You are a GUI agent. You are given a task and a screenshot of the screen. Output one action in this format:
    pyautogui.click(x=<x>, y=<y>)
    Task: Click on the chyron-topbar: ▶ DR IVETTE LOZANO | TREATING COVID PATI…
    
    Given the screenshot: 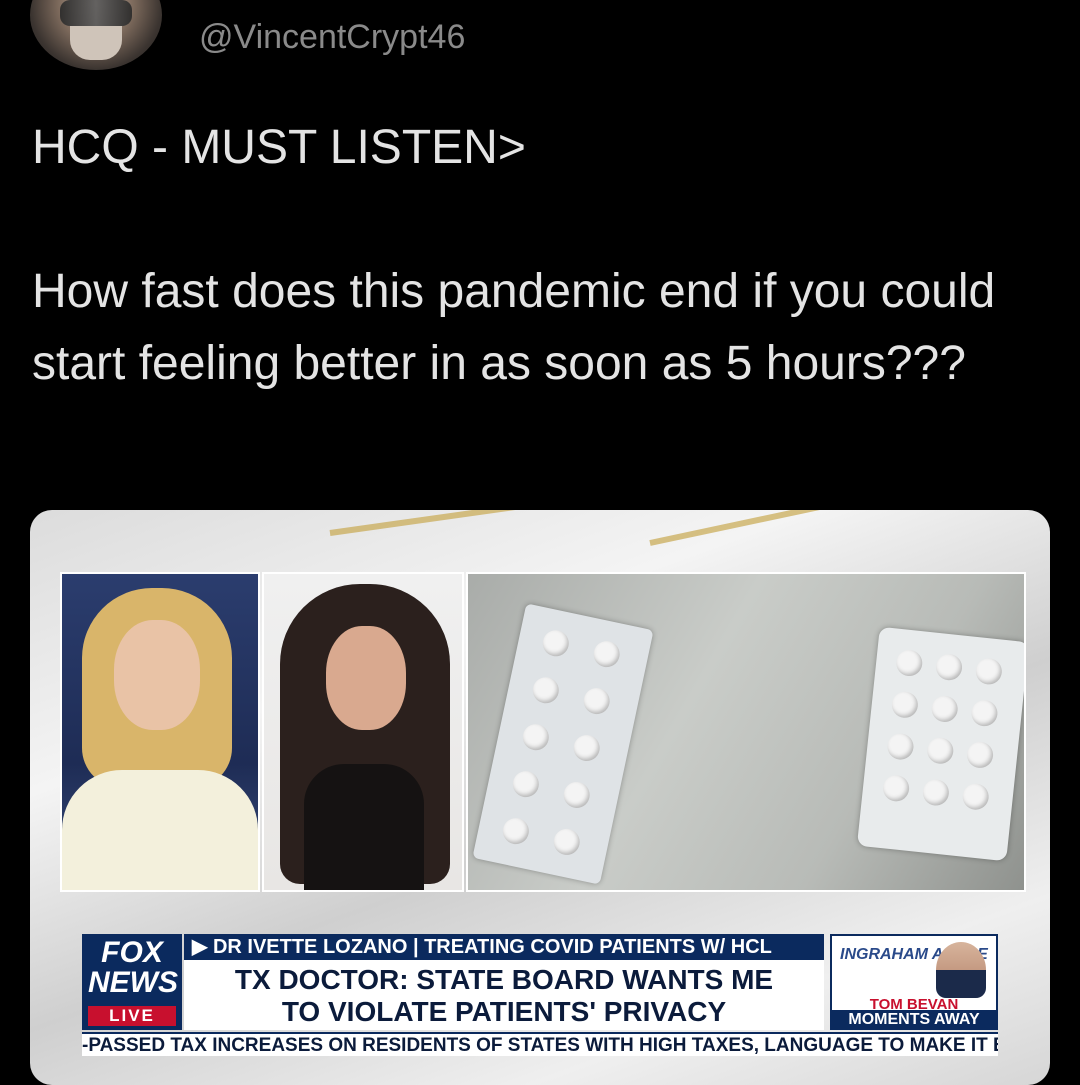 What is the action you would take?
    pyautogui.click(x=504, y=947)
    